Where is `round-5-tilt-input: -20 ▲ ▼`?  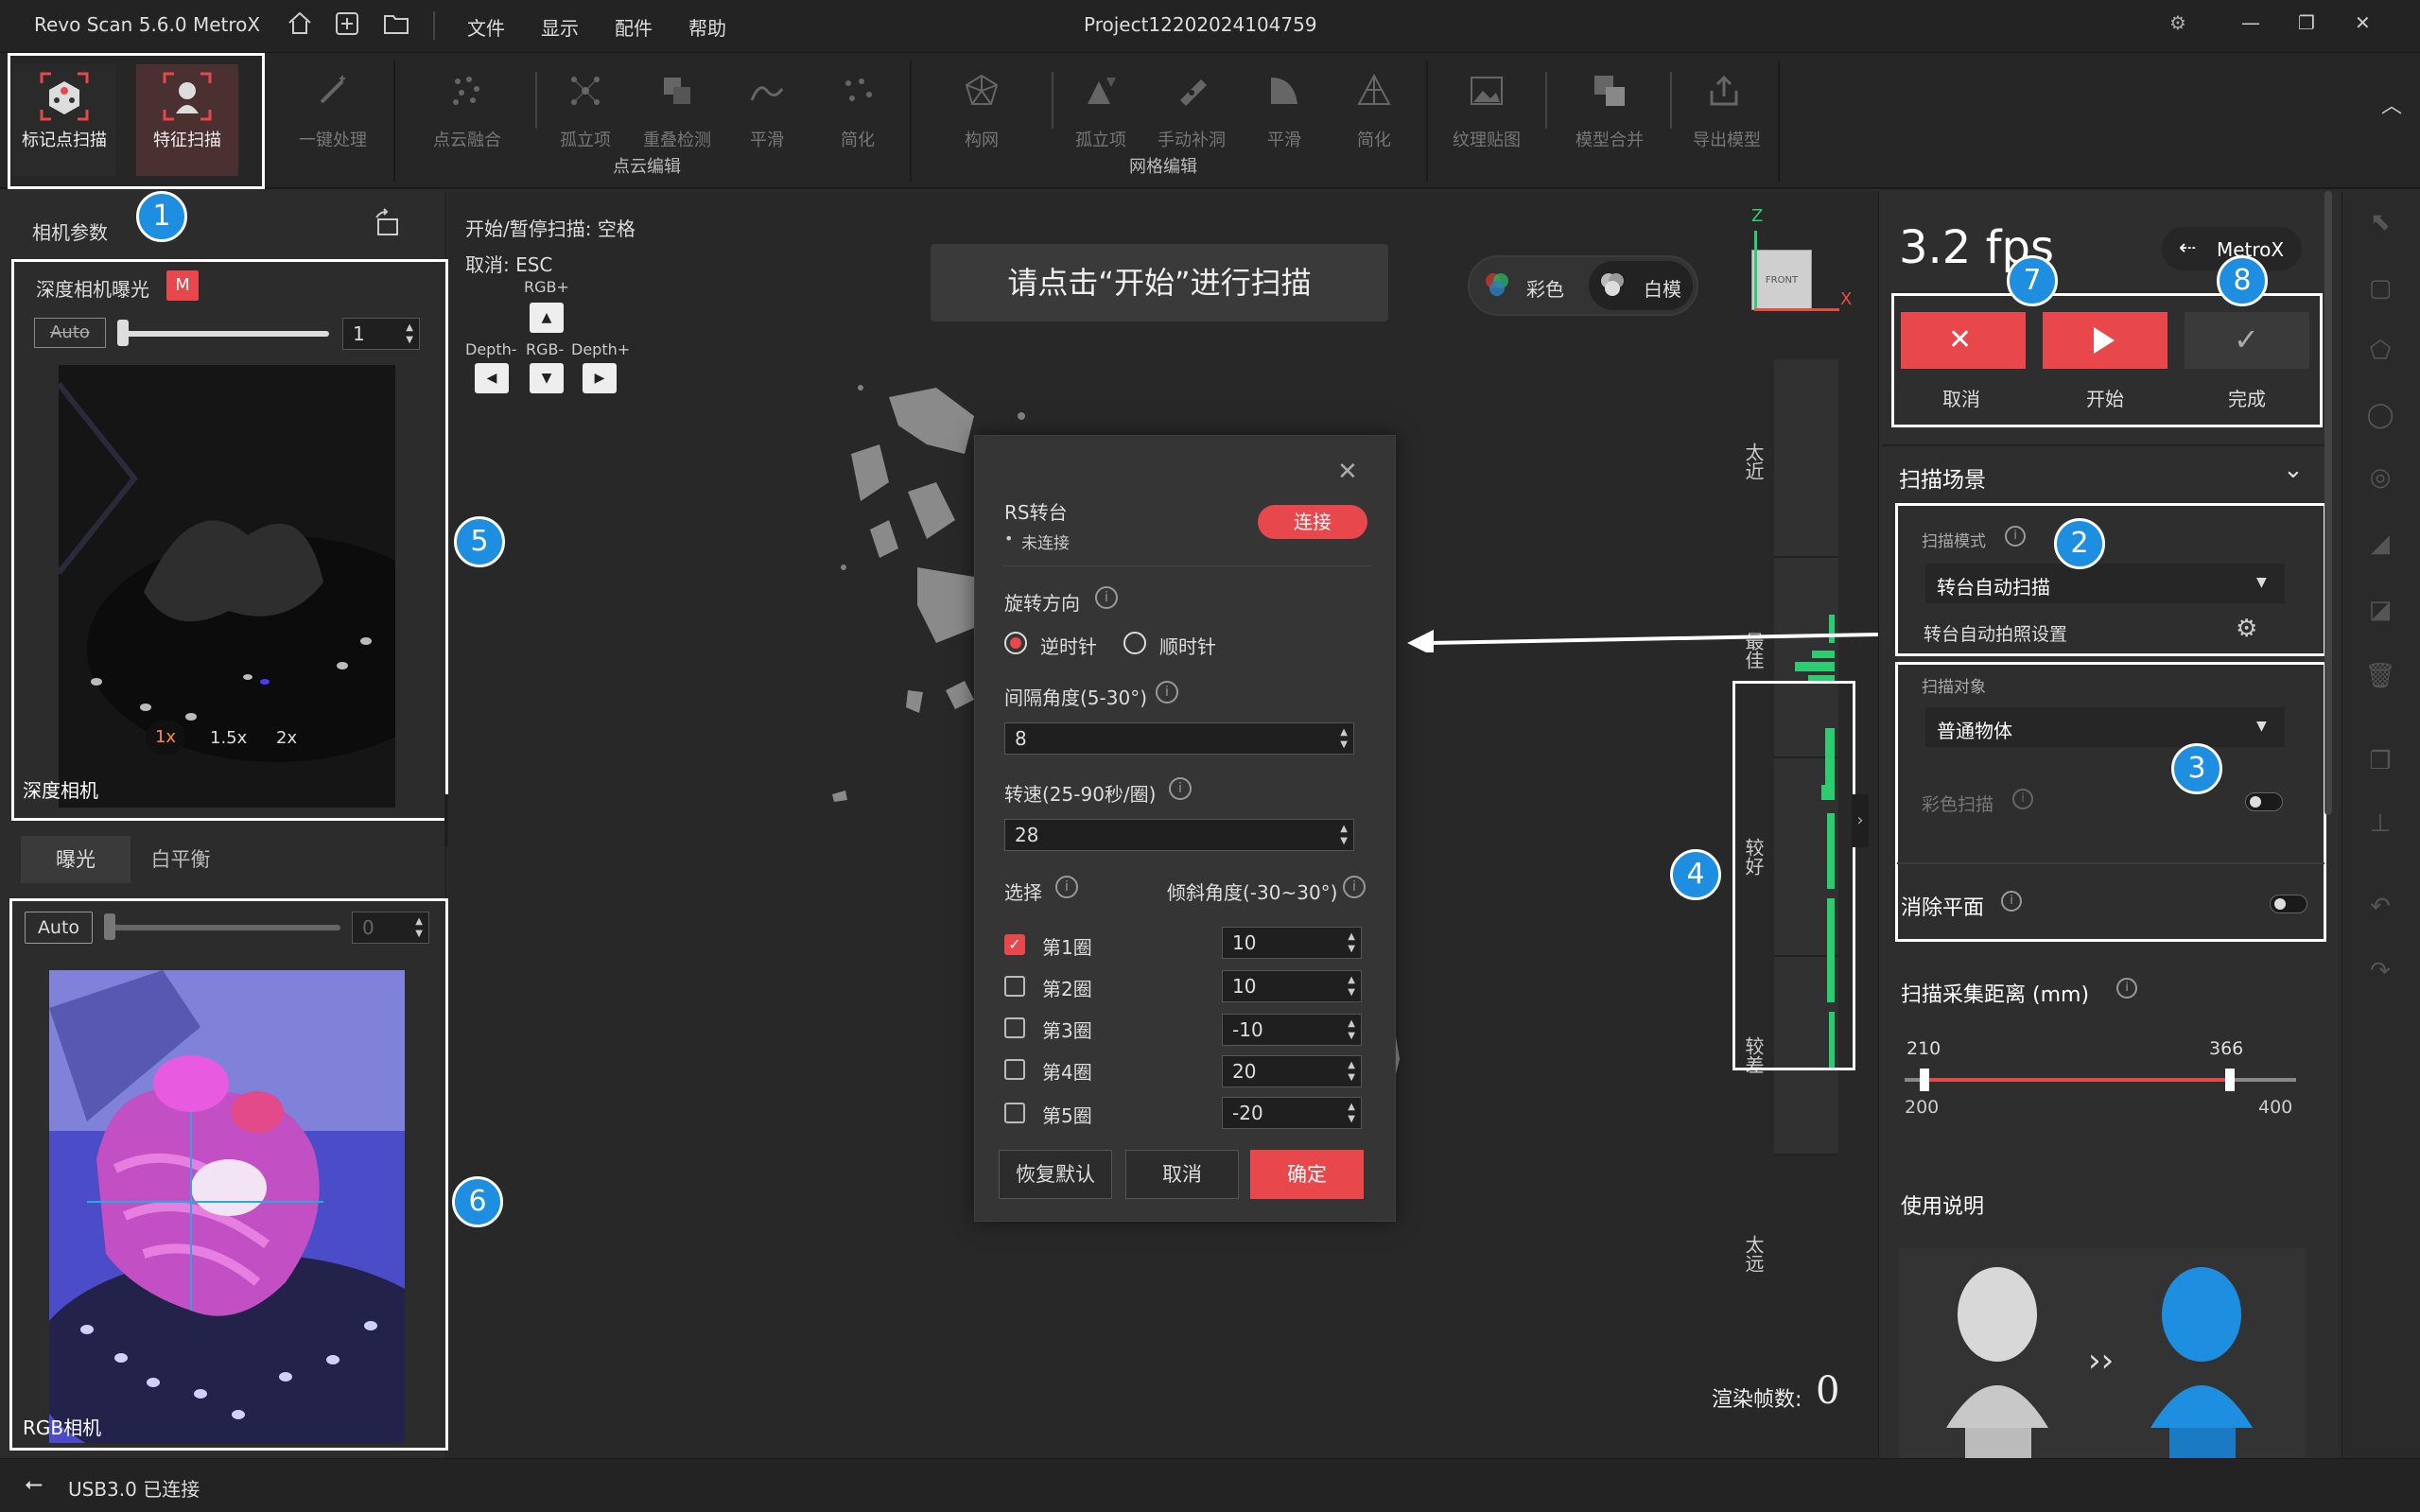 round-5-tilt-input: -20 ▲ ▼ is located at coordinates (1292, 1113).